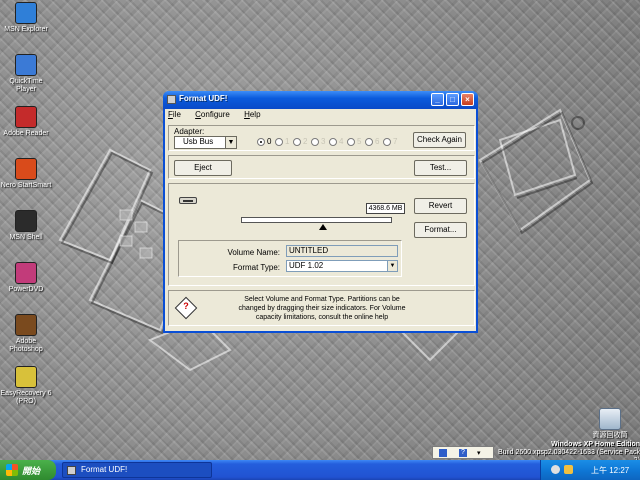  Describe the element at coordinates (443, 453) in the screenshot. I see `language-icon` at that location.